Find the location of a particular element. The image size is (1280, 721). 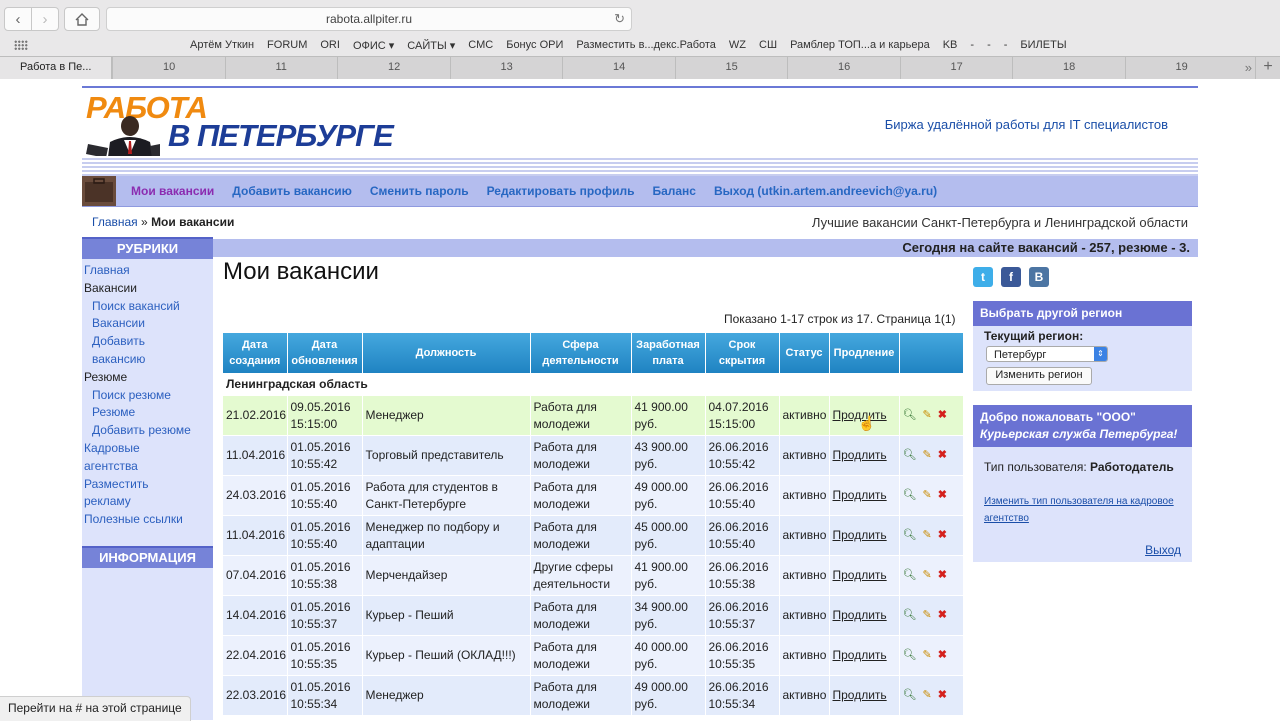

tab-item: 13 is located at coordinates (506, 68).